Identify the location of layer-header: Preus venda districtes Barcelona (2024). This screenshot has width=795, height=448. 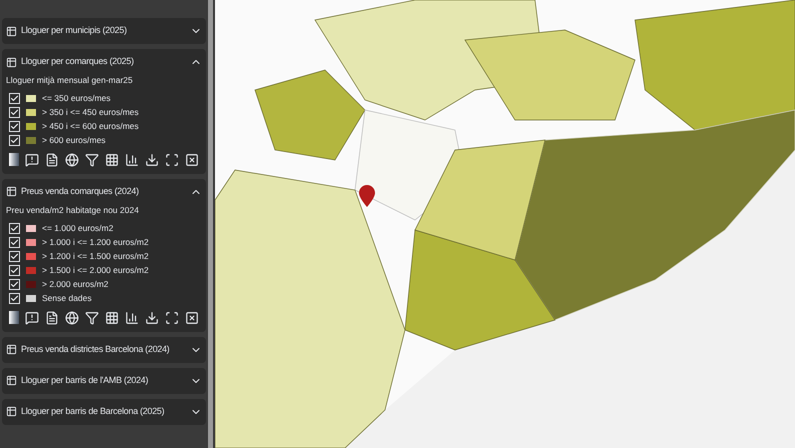
(104, 349).